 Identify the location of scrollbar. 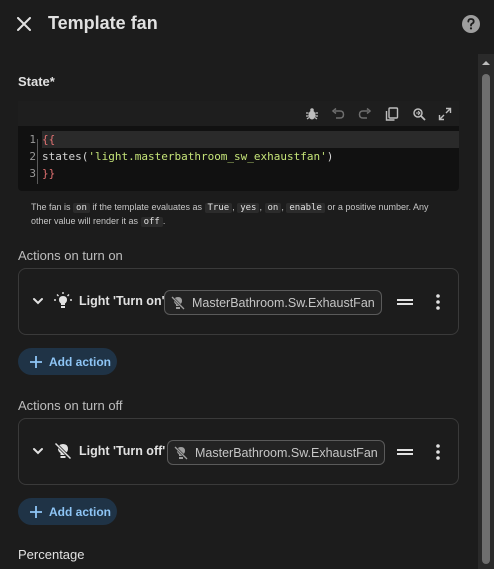
(486, 311).